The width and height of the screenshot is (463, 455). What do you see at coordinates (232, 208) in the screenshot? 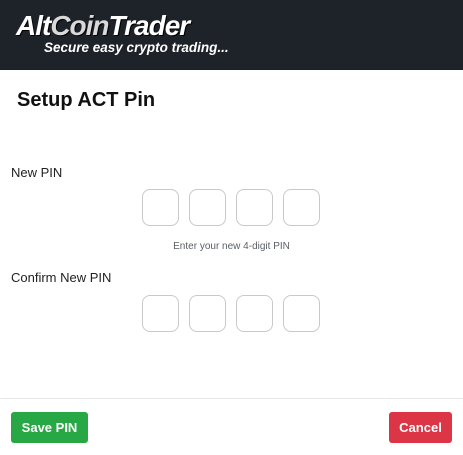
I see `new-pin-inputs` at bounding box center [232, 208].